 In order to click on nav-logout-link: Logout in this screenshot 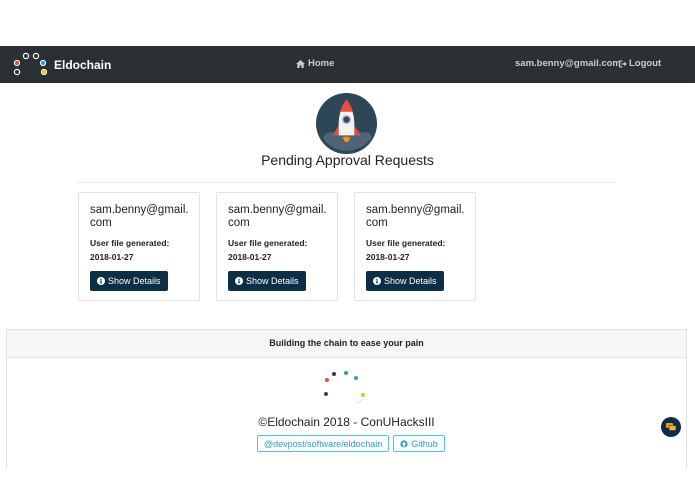, I will do `click(639, 63)`.